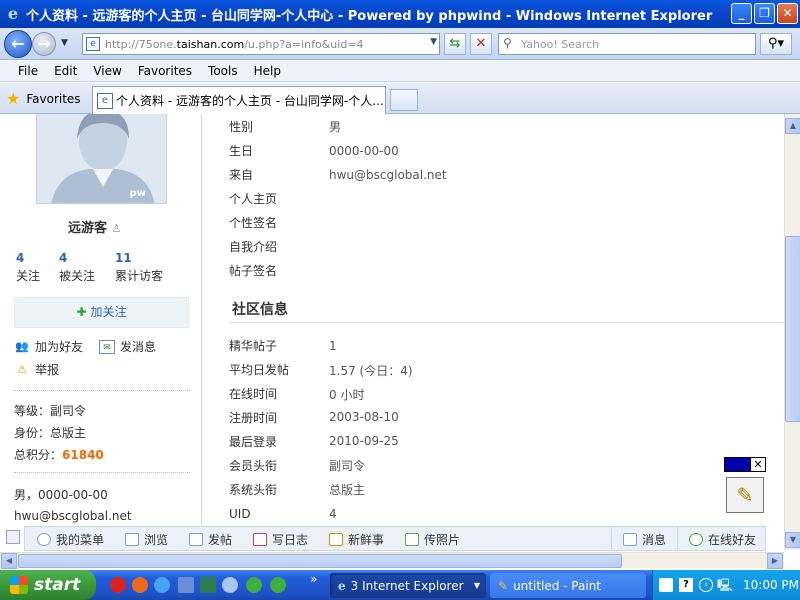 The width and height of the screenshot is (800, 600). I want to click on report-label: 举报, so click(47, 370).